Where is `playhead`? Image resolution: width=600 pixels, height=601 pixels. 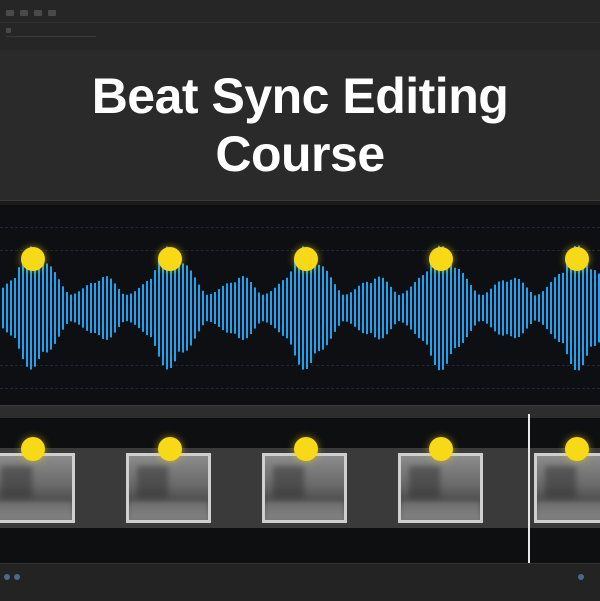
playhead is located at coordinates (529, 489).